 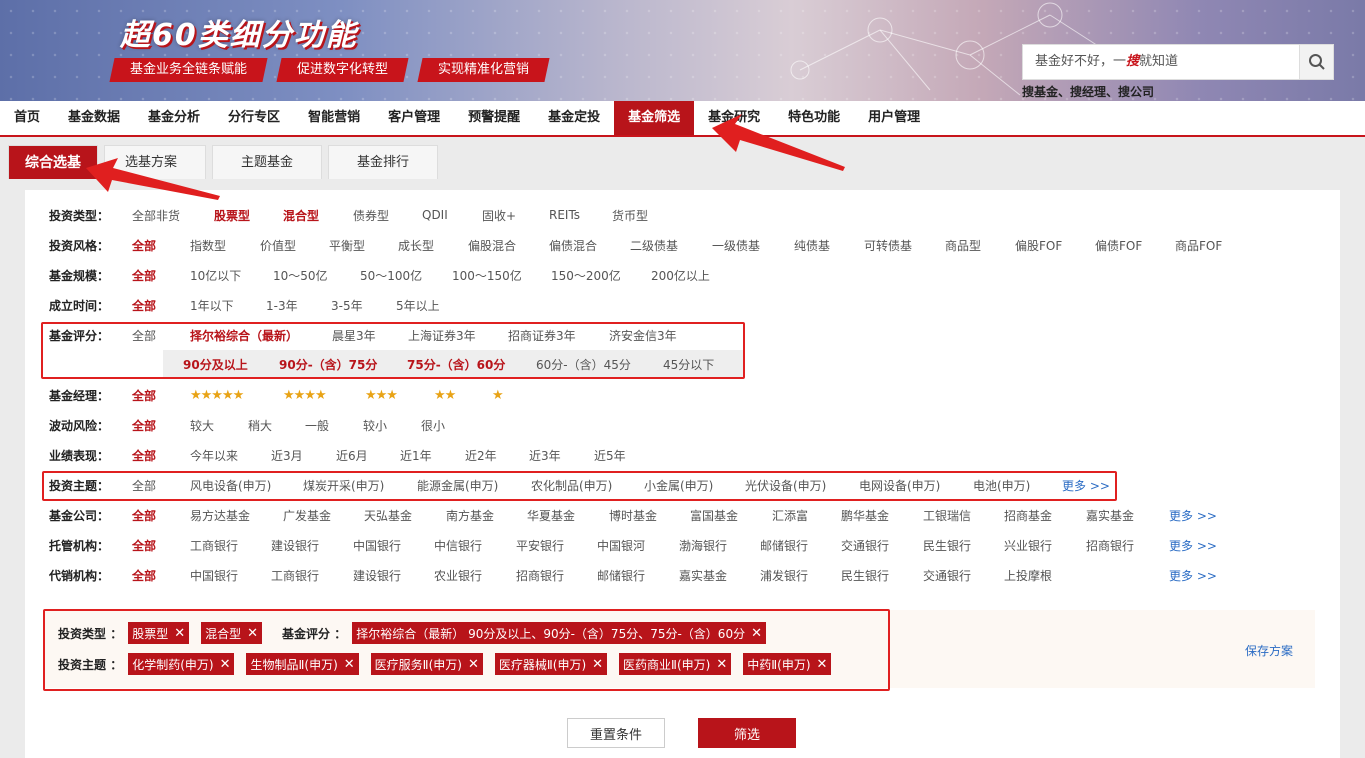 What do you see at coordinates (377, 545) in the screenshot?
I see `filter-option: 中国银行` at bounding box center [377, 545].